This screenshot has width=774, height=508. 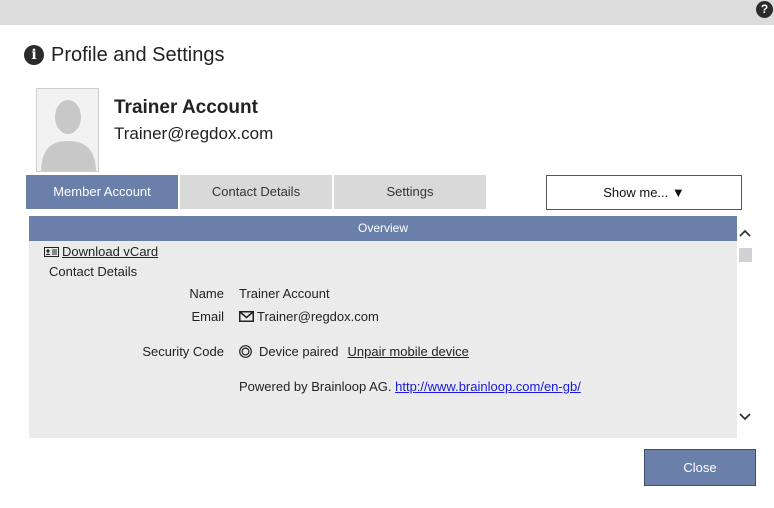 I want to click on download-vcard-row: Download vCard, so click(x=101, y=251).